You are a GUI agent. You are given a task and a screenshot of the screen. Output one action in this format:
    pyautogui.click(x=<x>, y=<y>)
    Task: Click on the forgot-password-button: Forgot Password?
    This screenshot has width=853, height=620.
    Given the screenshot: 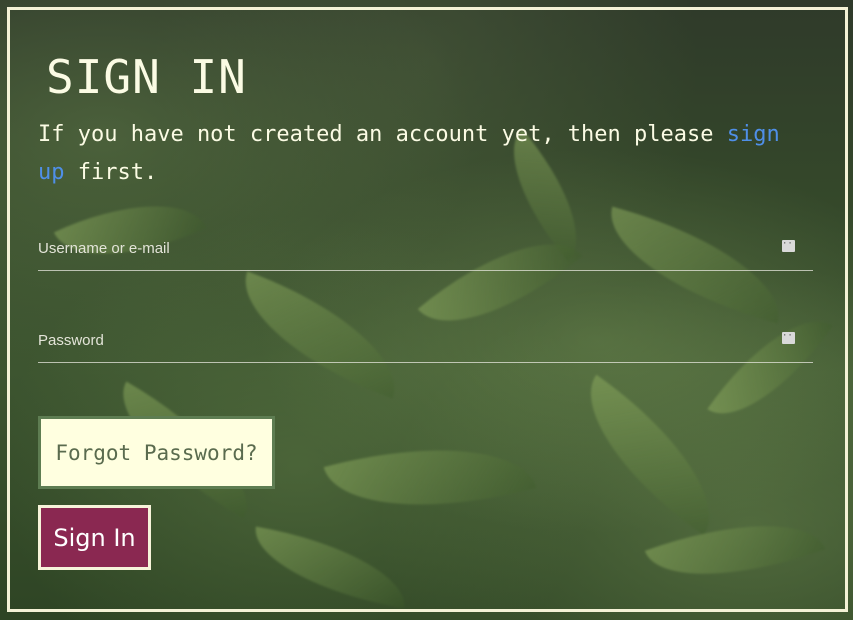 What is the action you would take?
    pyautogui.click(x=156, y=452)
    